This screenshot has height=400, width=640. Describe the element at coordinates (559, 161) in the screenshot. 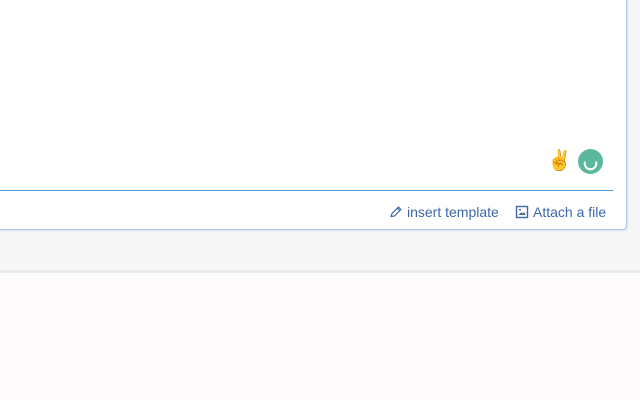

I see `victory-hand-emoji-icon: ✌️` at that location.